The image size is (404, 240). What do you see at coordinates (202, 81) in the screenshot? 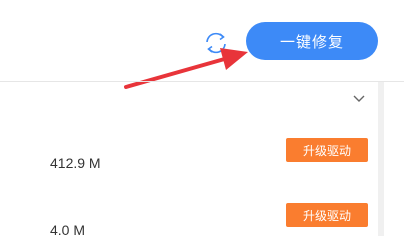
I see `header-divider` at bounding box center [202, 81].